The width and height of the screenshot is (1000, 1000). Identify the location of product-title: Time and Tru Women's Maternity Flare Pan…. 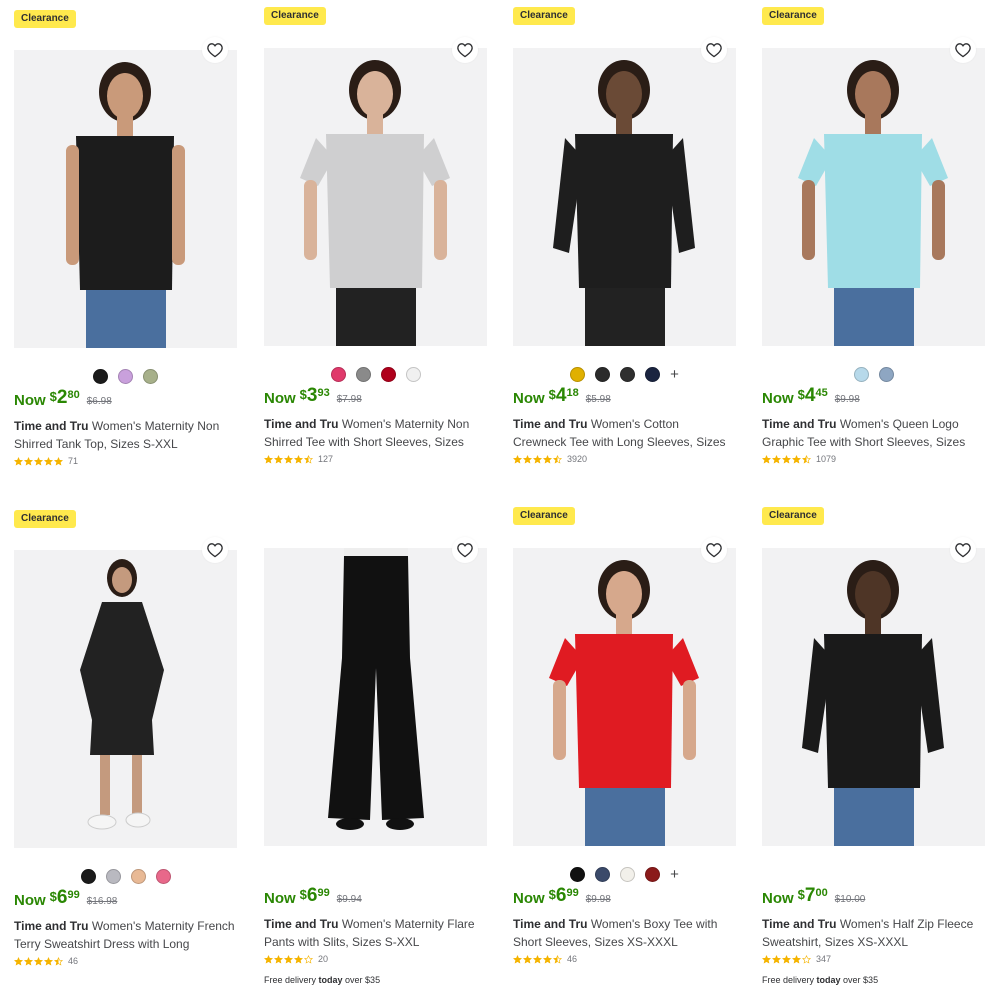
(375, 933).